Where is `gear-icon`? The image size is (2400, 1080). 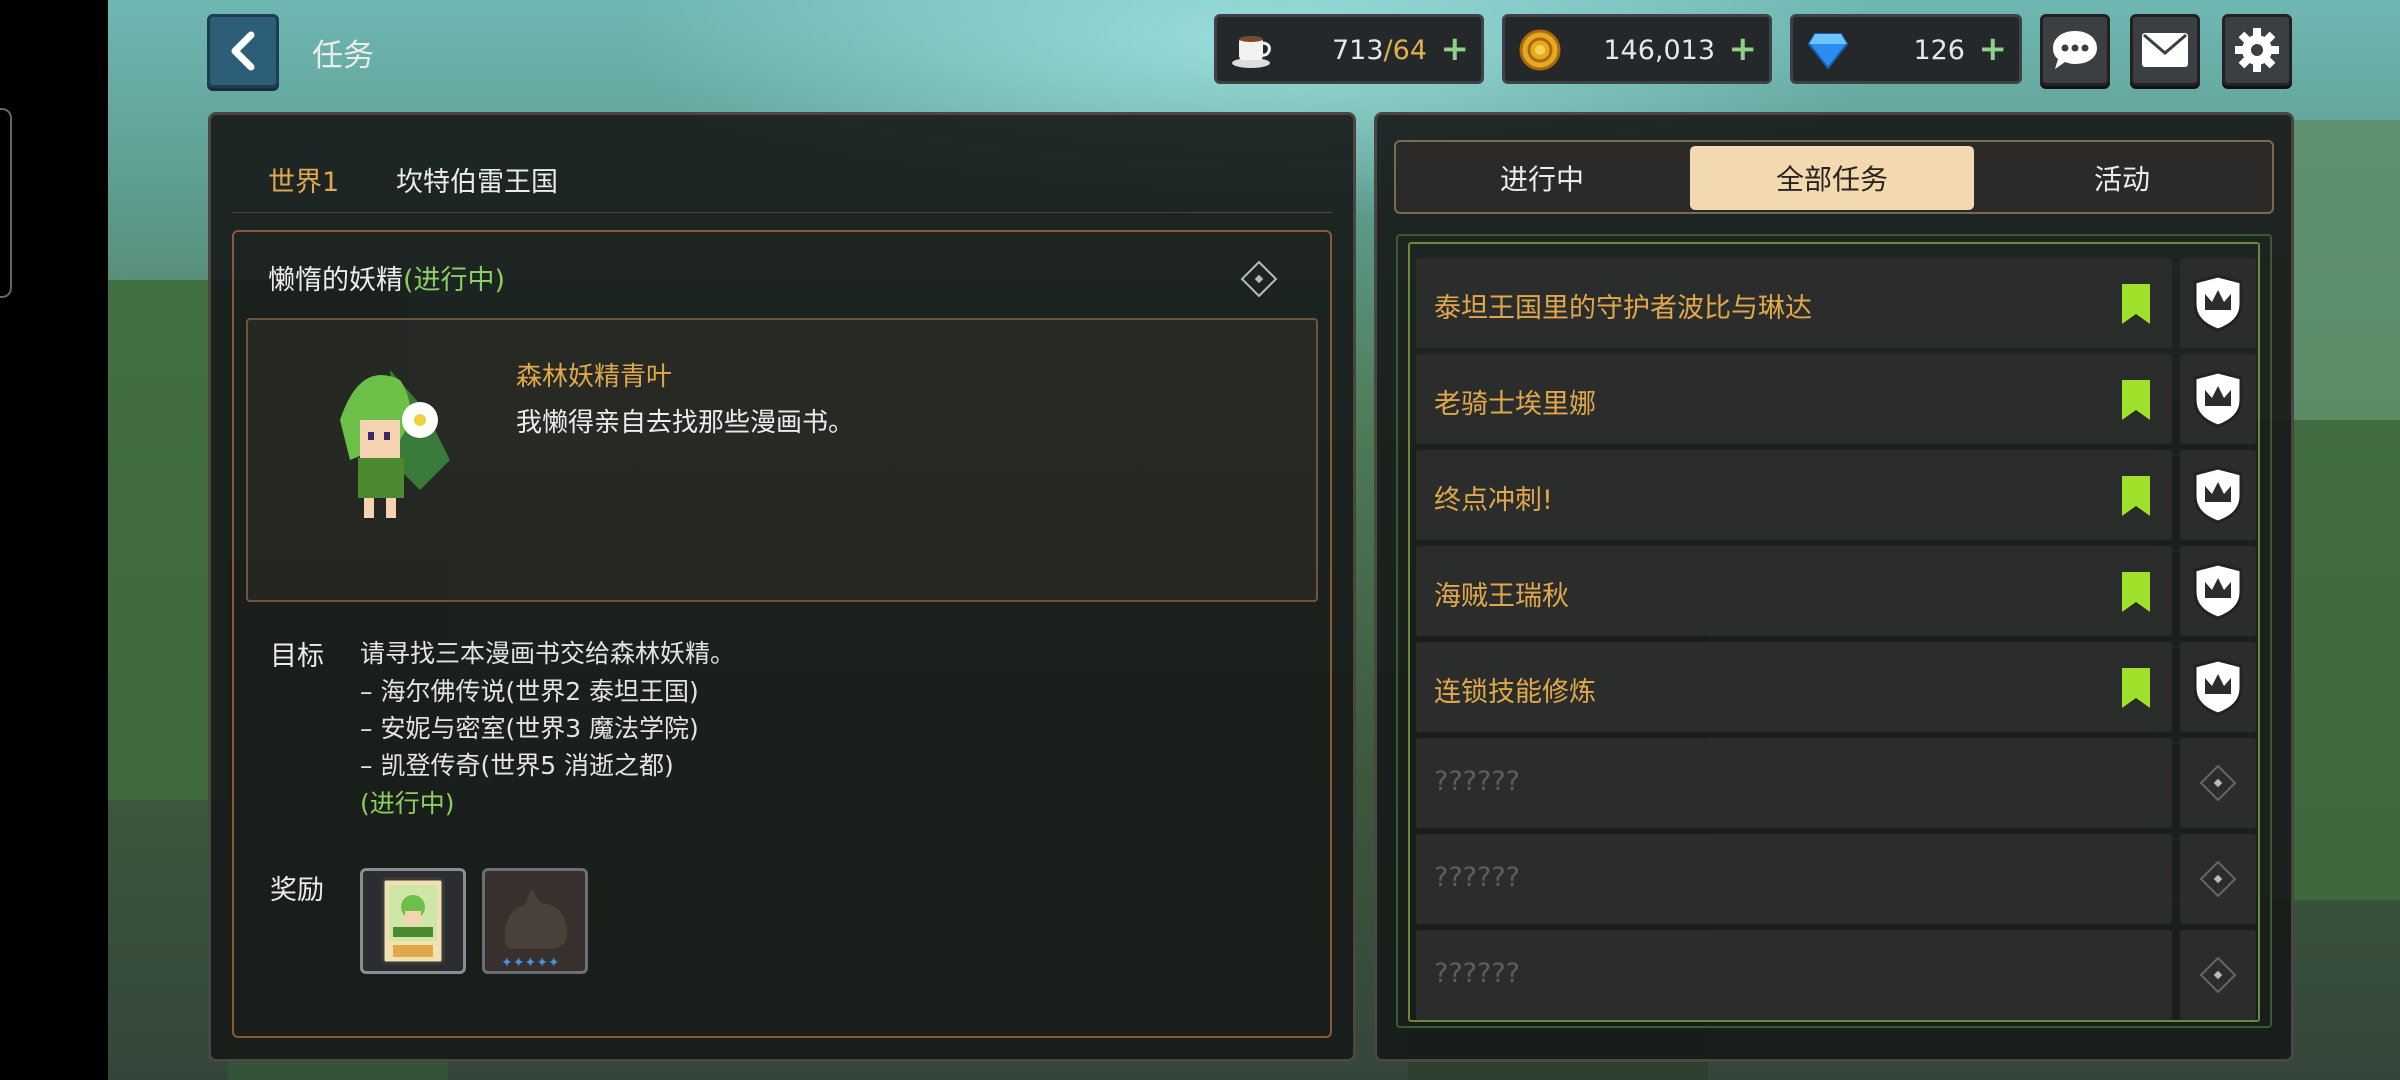 gear-icon is located at coordinates (2257, 50).